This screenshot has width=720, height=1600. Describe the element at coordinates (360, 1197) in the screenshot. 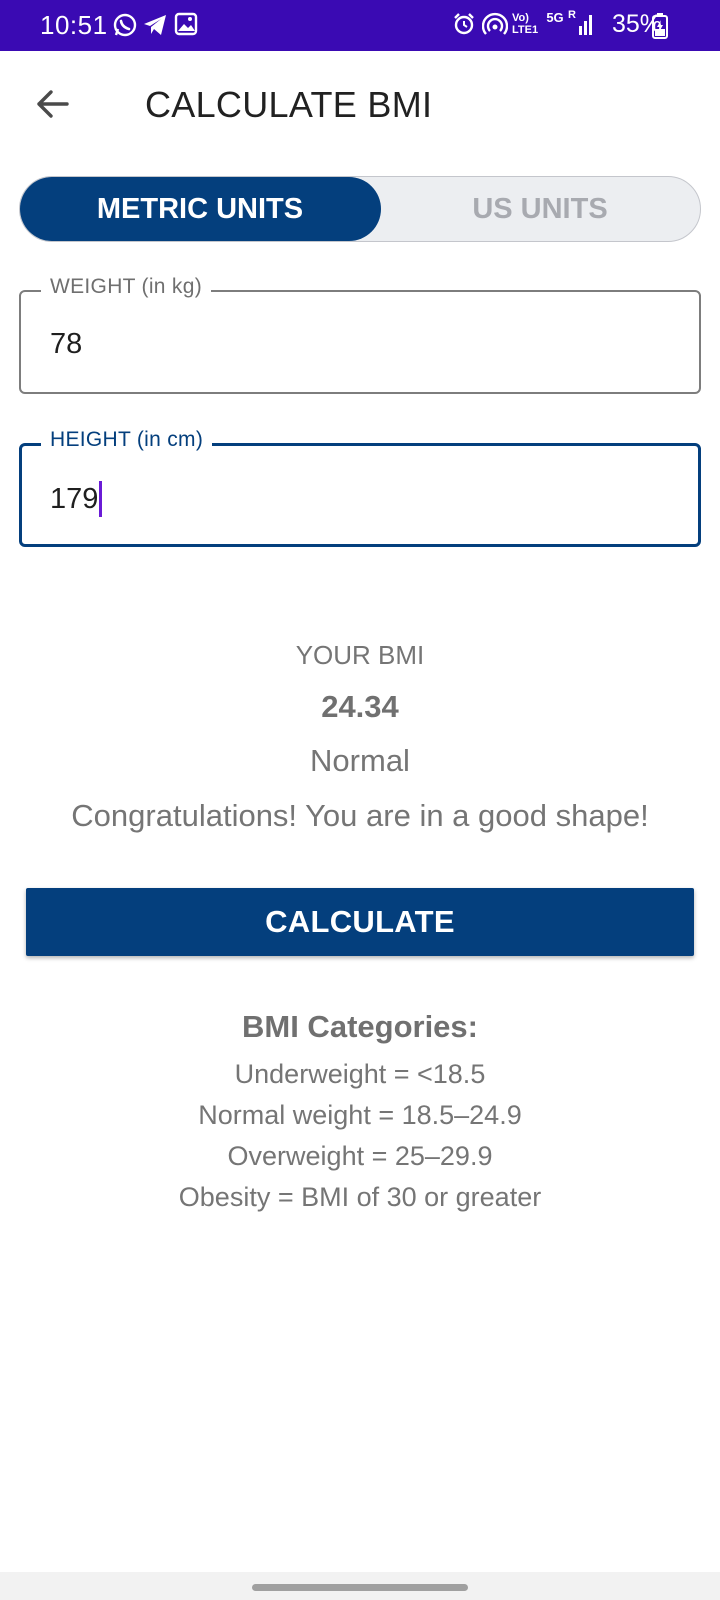

I see `category-obesity: Obesity = BMI of 30 or greater` at that location.